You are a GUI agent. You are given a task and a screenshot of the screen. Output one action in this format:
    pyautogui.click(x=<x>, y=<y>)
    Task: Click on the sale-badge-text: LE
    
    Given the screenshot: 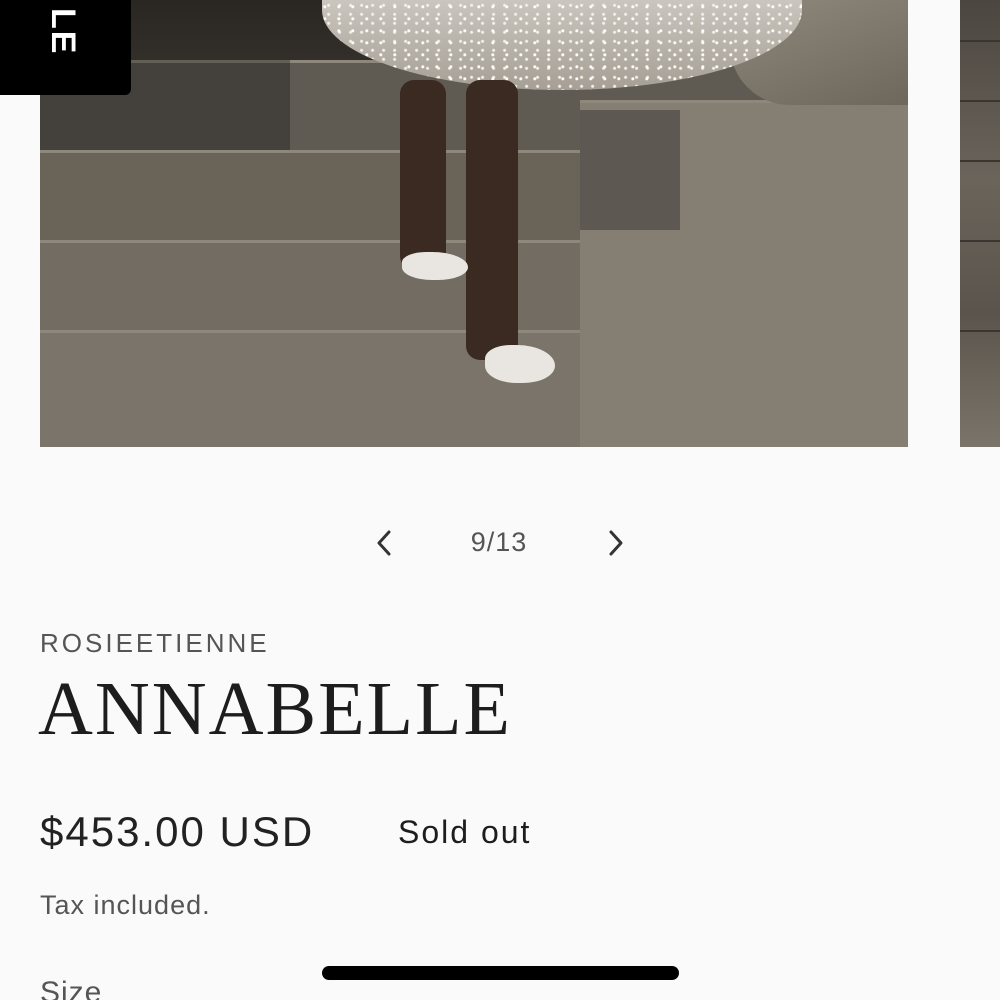 What is the action you would take?
    pyautogui.click(x=63, y=32)
    